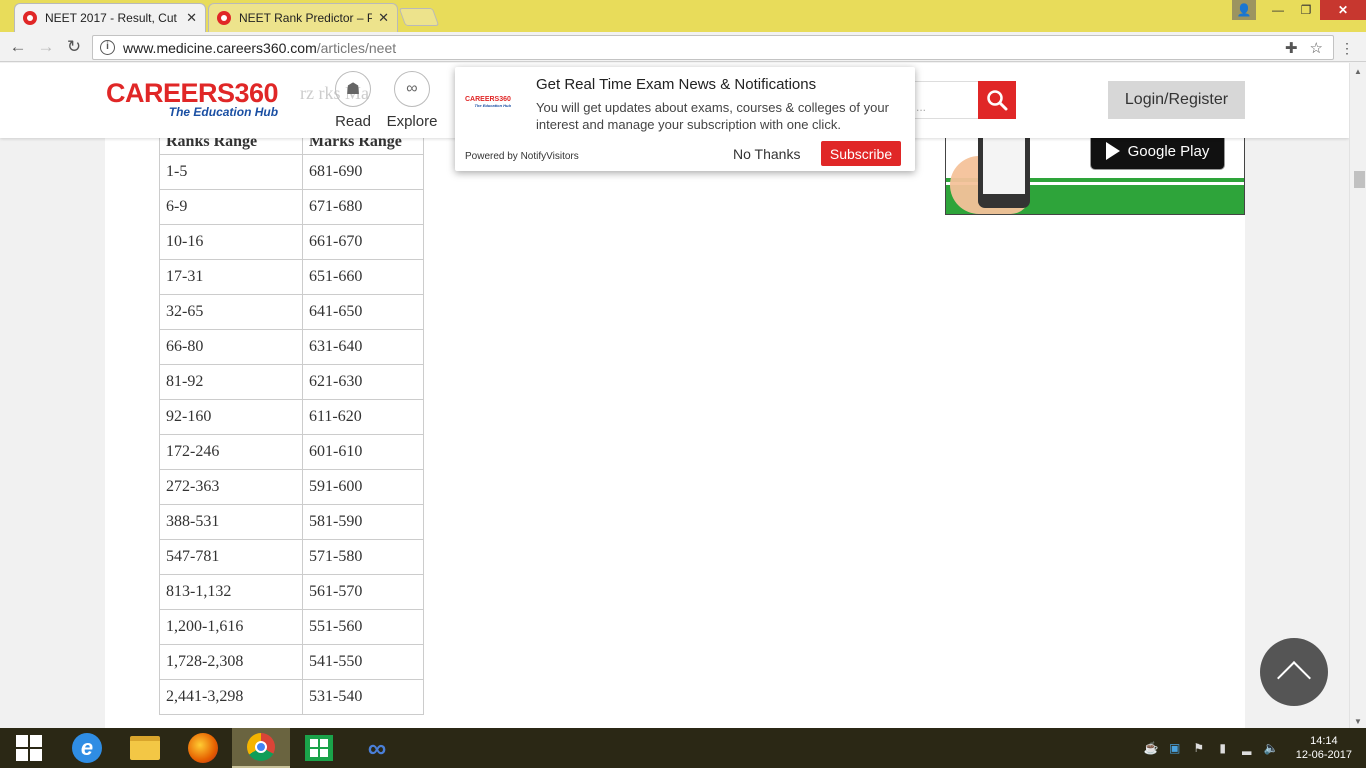  I want to click on tab-neet-2017: NEET 2017 - Result, Cut o ✕, so click(110, 17).